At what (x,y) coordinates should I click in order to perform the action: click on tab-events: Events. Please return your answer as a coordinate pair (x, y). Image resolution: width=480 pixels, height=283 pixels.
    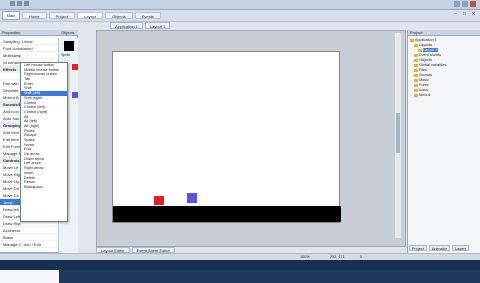
    Looking at the image, I should click on (147, 15).